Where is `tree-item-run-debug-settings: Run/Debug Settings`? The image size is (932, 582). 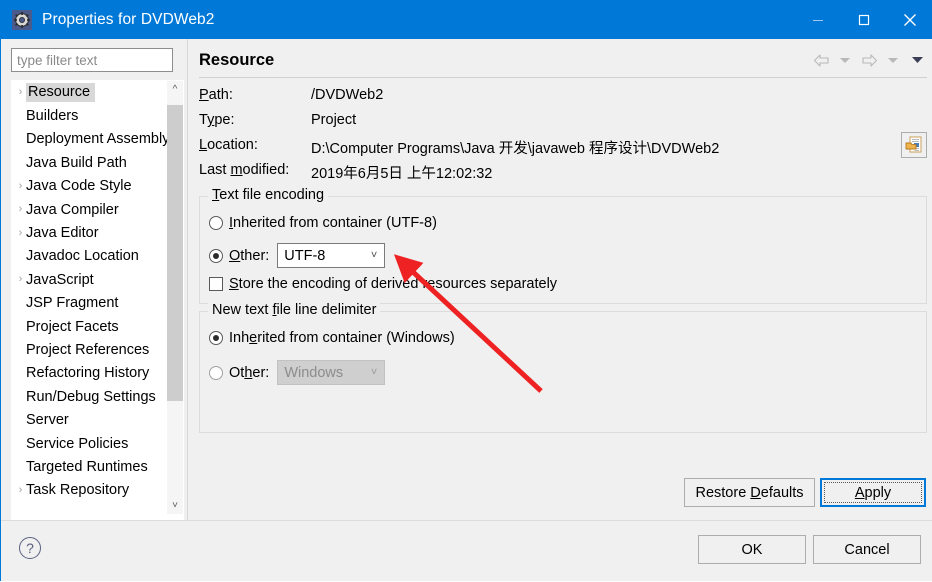 tree-item-run-debug-settings: Run/Debug Settings is located at coordinates (90, 396).